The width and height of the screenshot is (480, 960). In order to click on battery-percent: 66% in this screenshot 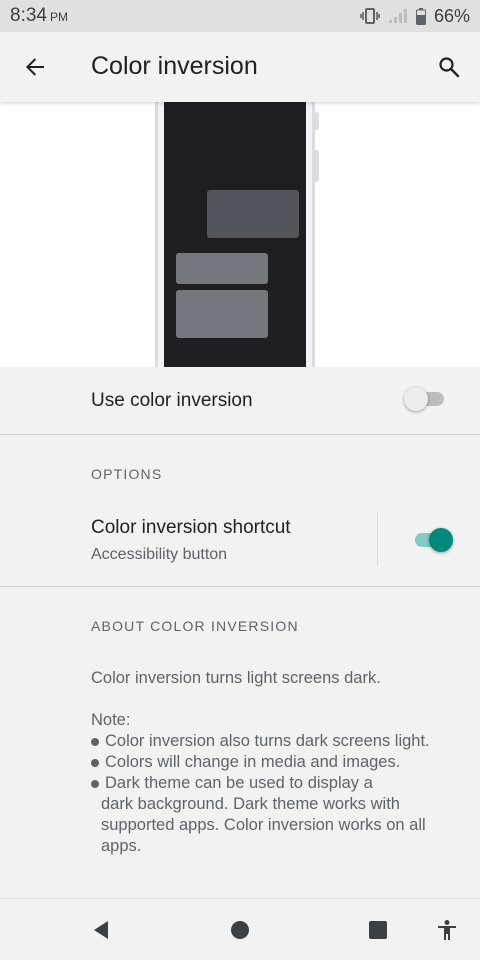, I will do `click(451, 15)`.